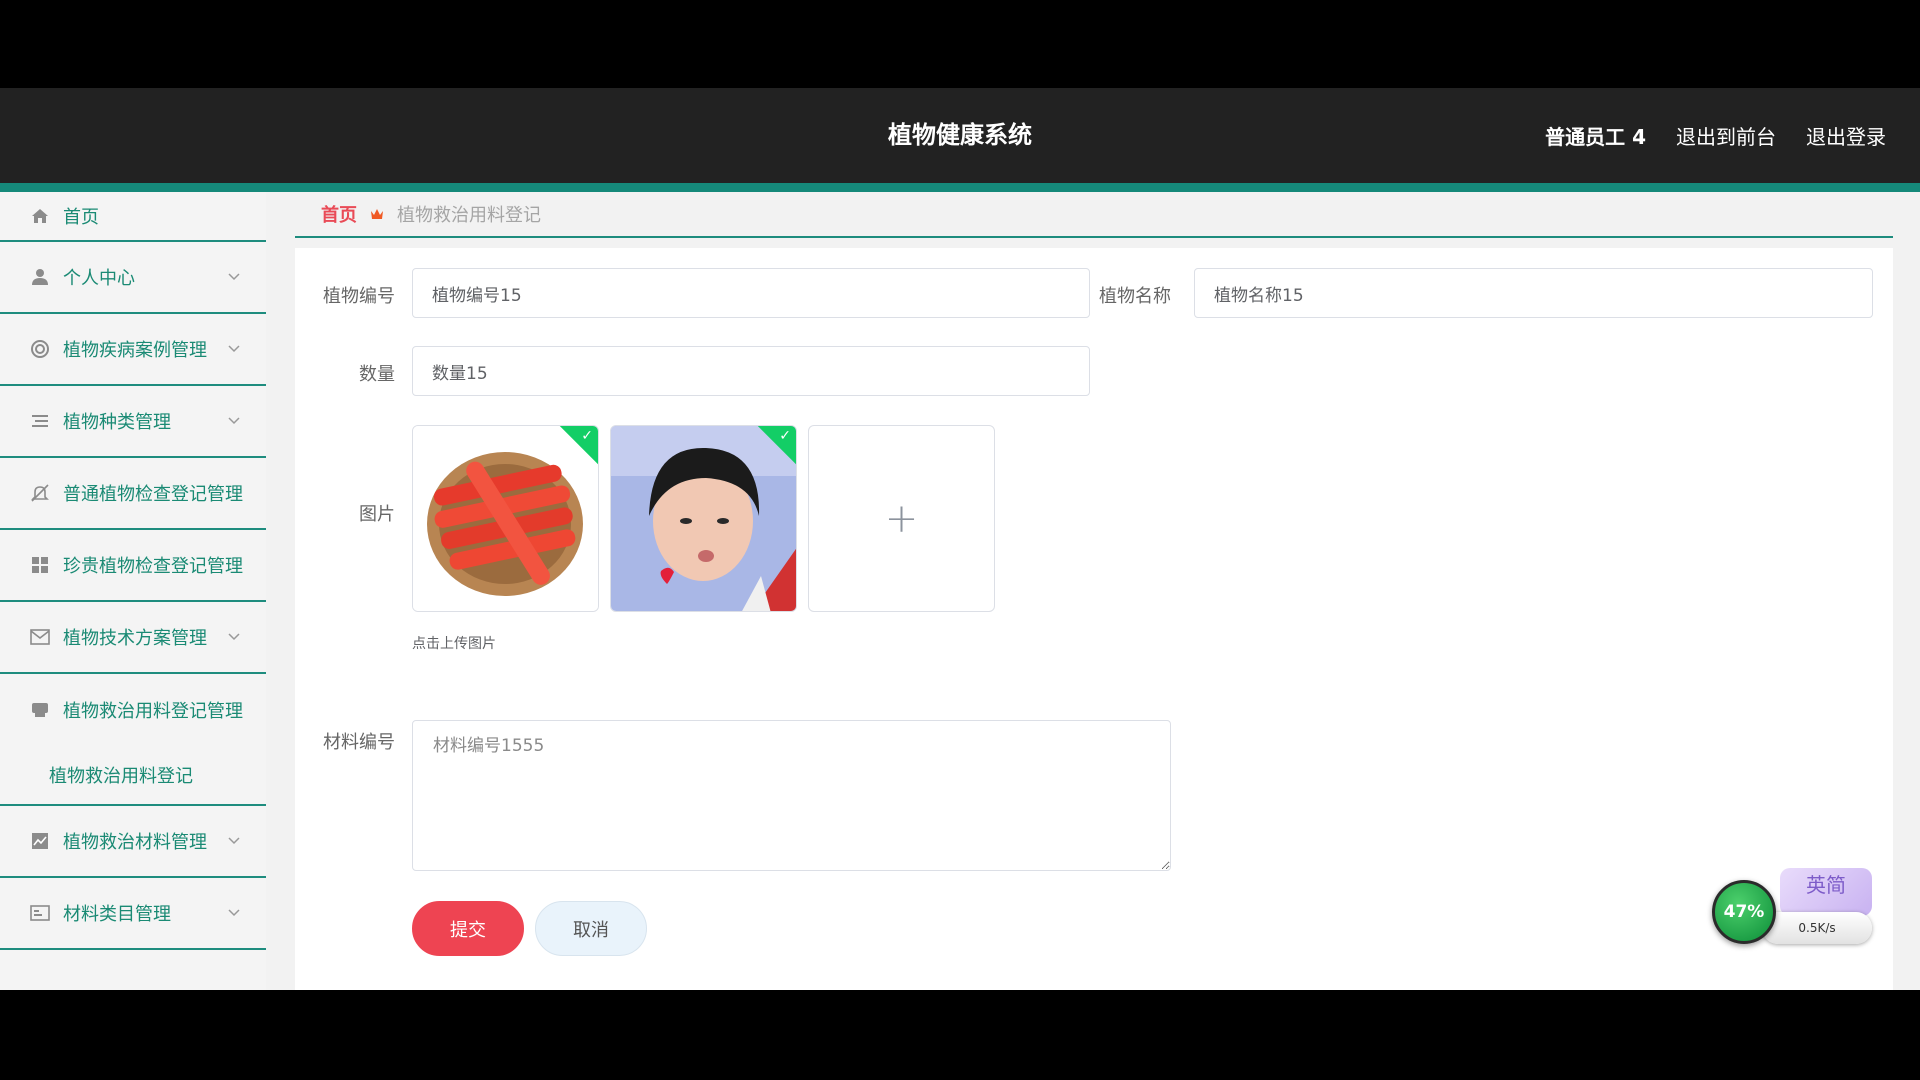 The width and height of the screenshot is (1920, 1080). I want to click on breadcrumb-current: 植物救治用料登记, so click(469, 215).